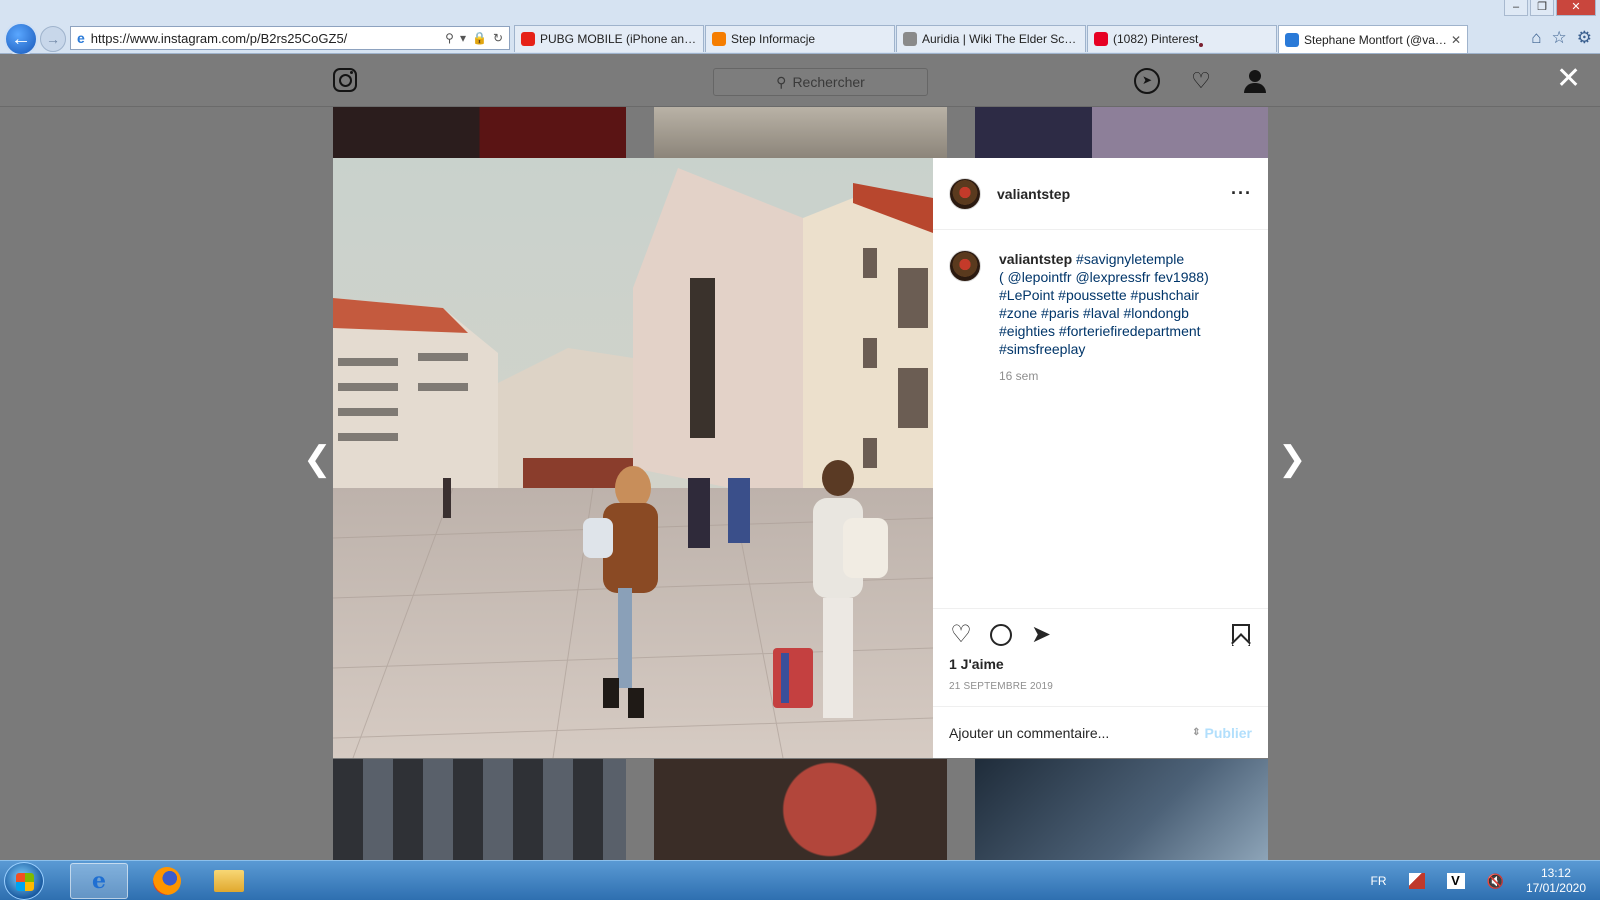 This screenshot has width=1600, height=900. Describe the element at coordinates (910, 39) in the screenshot. I see `fandom-icon` at that location.